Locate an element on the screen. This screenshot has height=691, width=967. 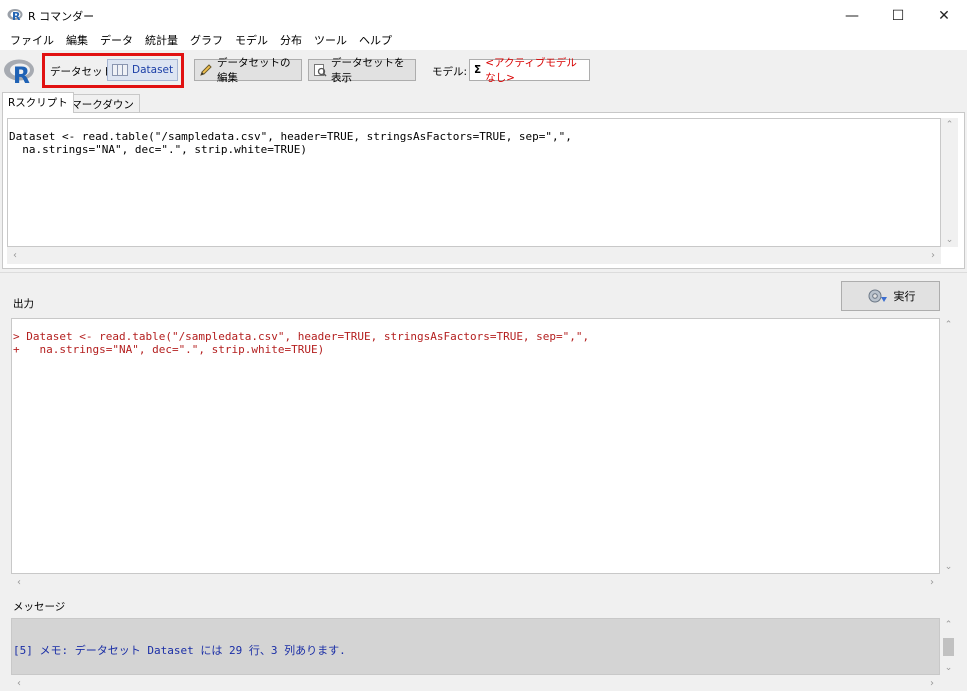
scrollbar-thumb is located at coordinates (948, 646).